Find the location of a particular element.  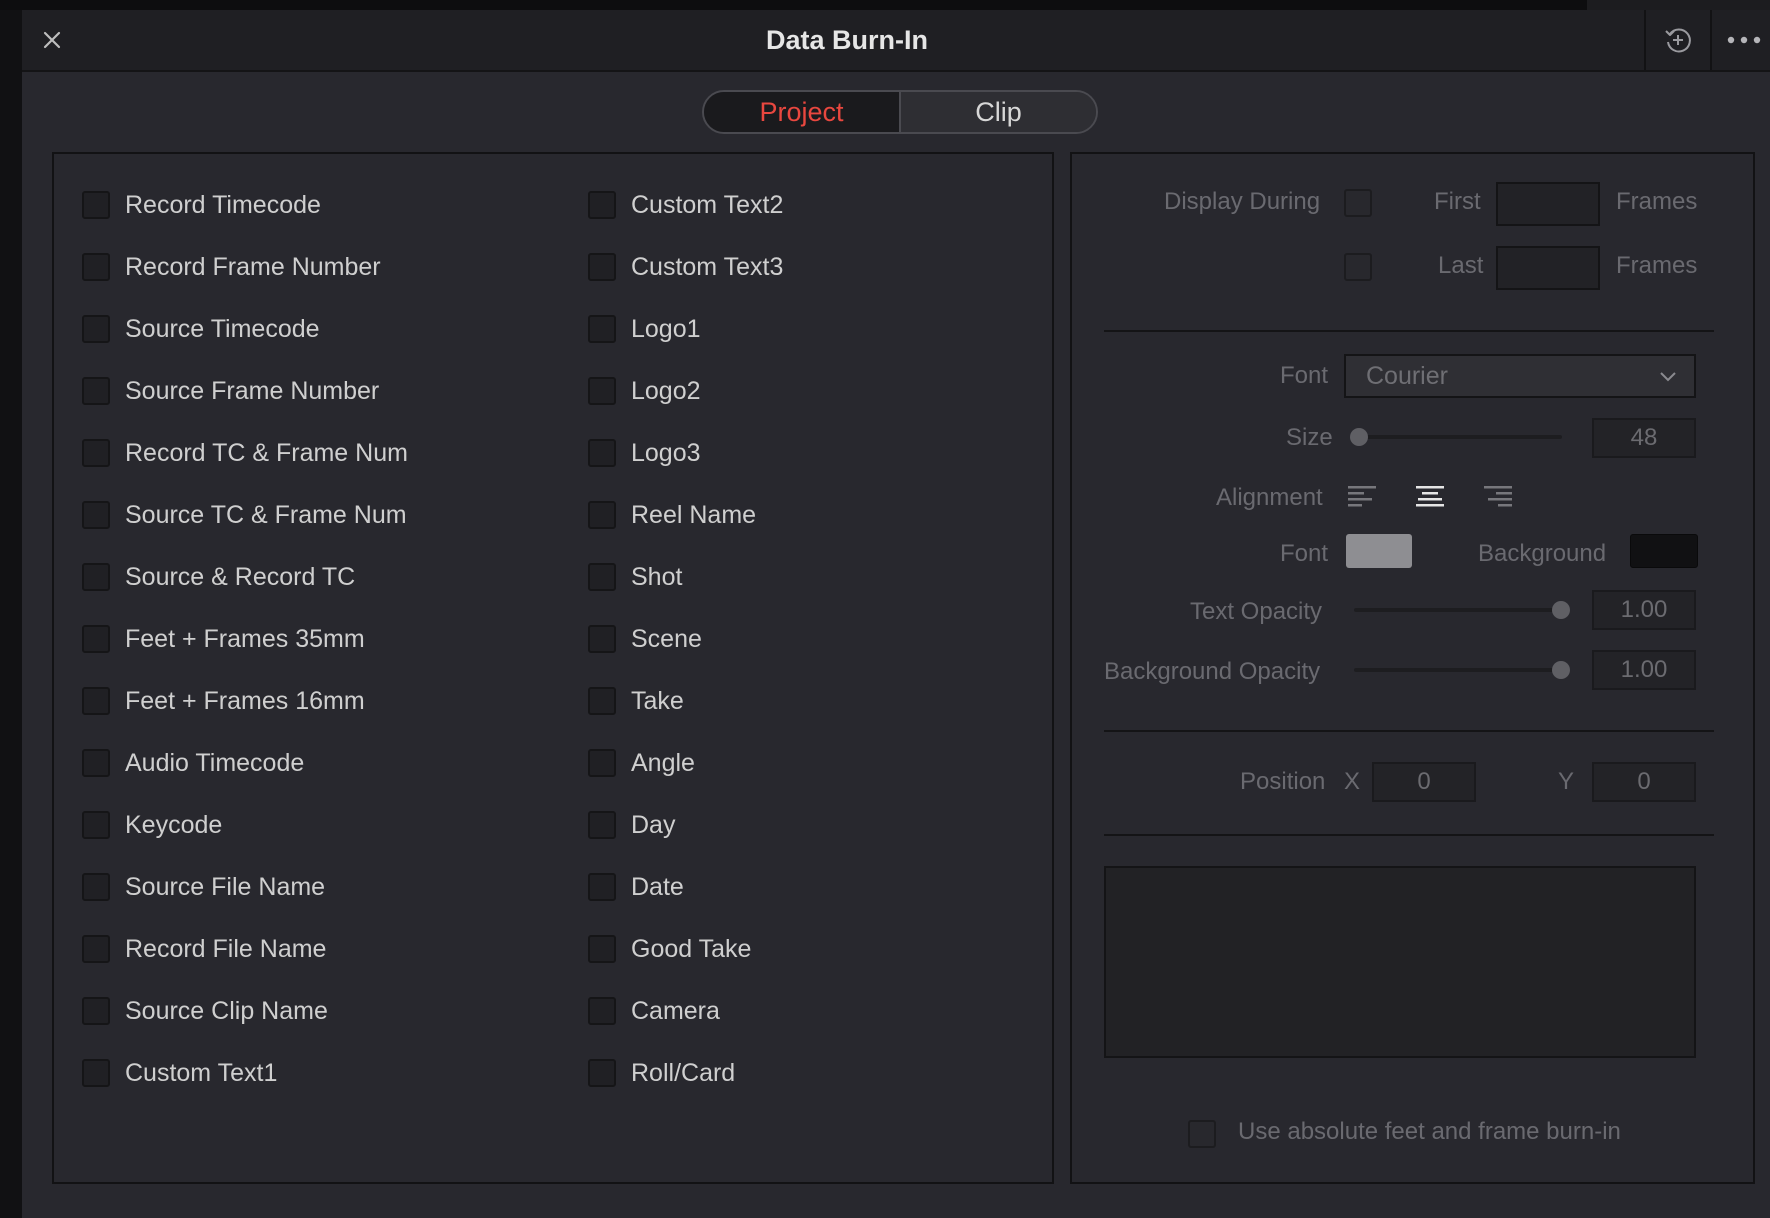

option-audio-timecode: Audio Timecode is located at coordinates (193, 763).